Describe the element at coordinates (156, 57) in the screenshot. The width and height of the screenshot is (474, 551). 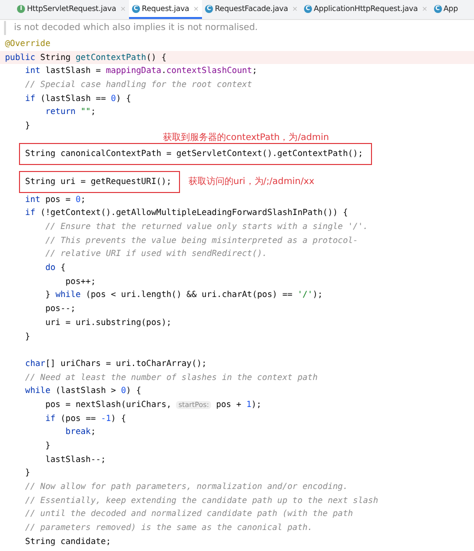
I see `code-text: () {` at that location.